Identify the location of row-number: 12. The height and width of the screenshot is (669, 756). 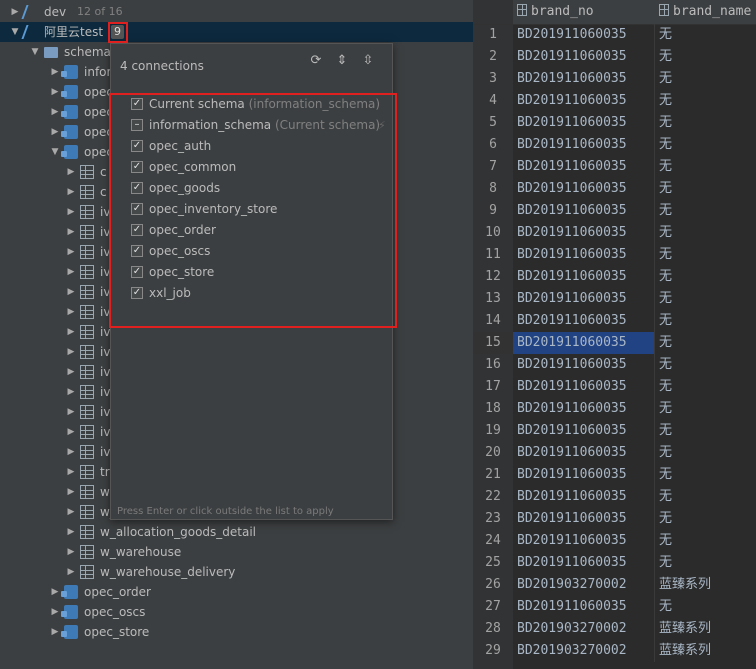
(493, 277).